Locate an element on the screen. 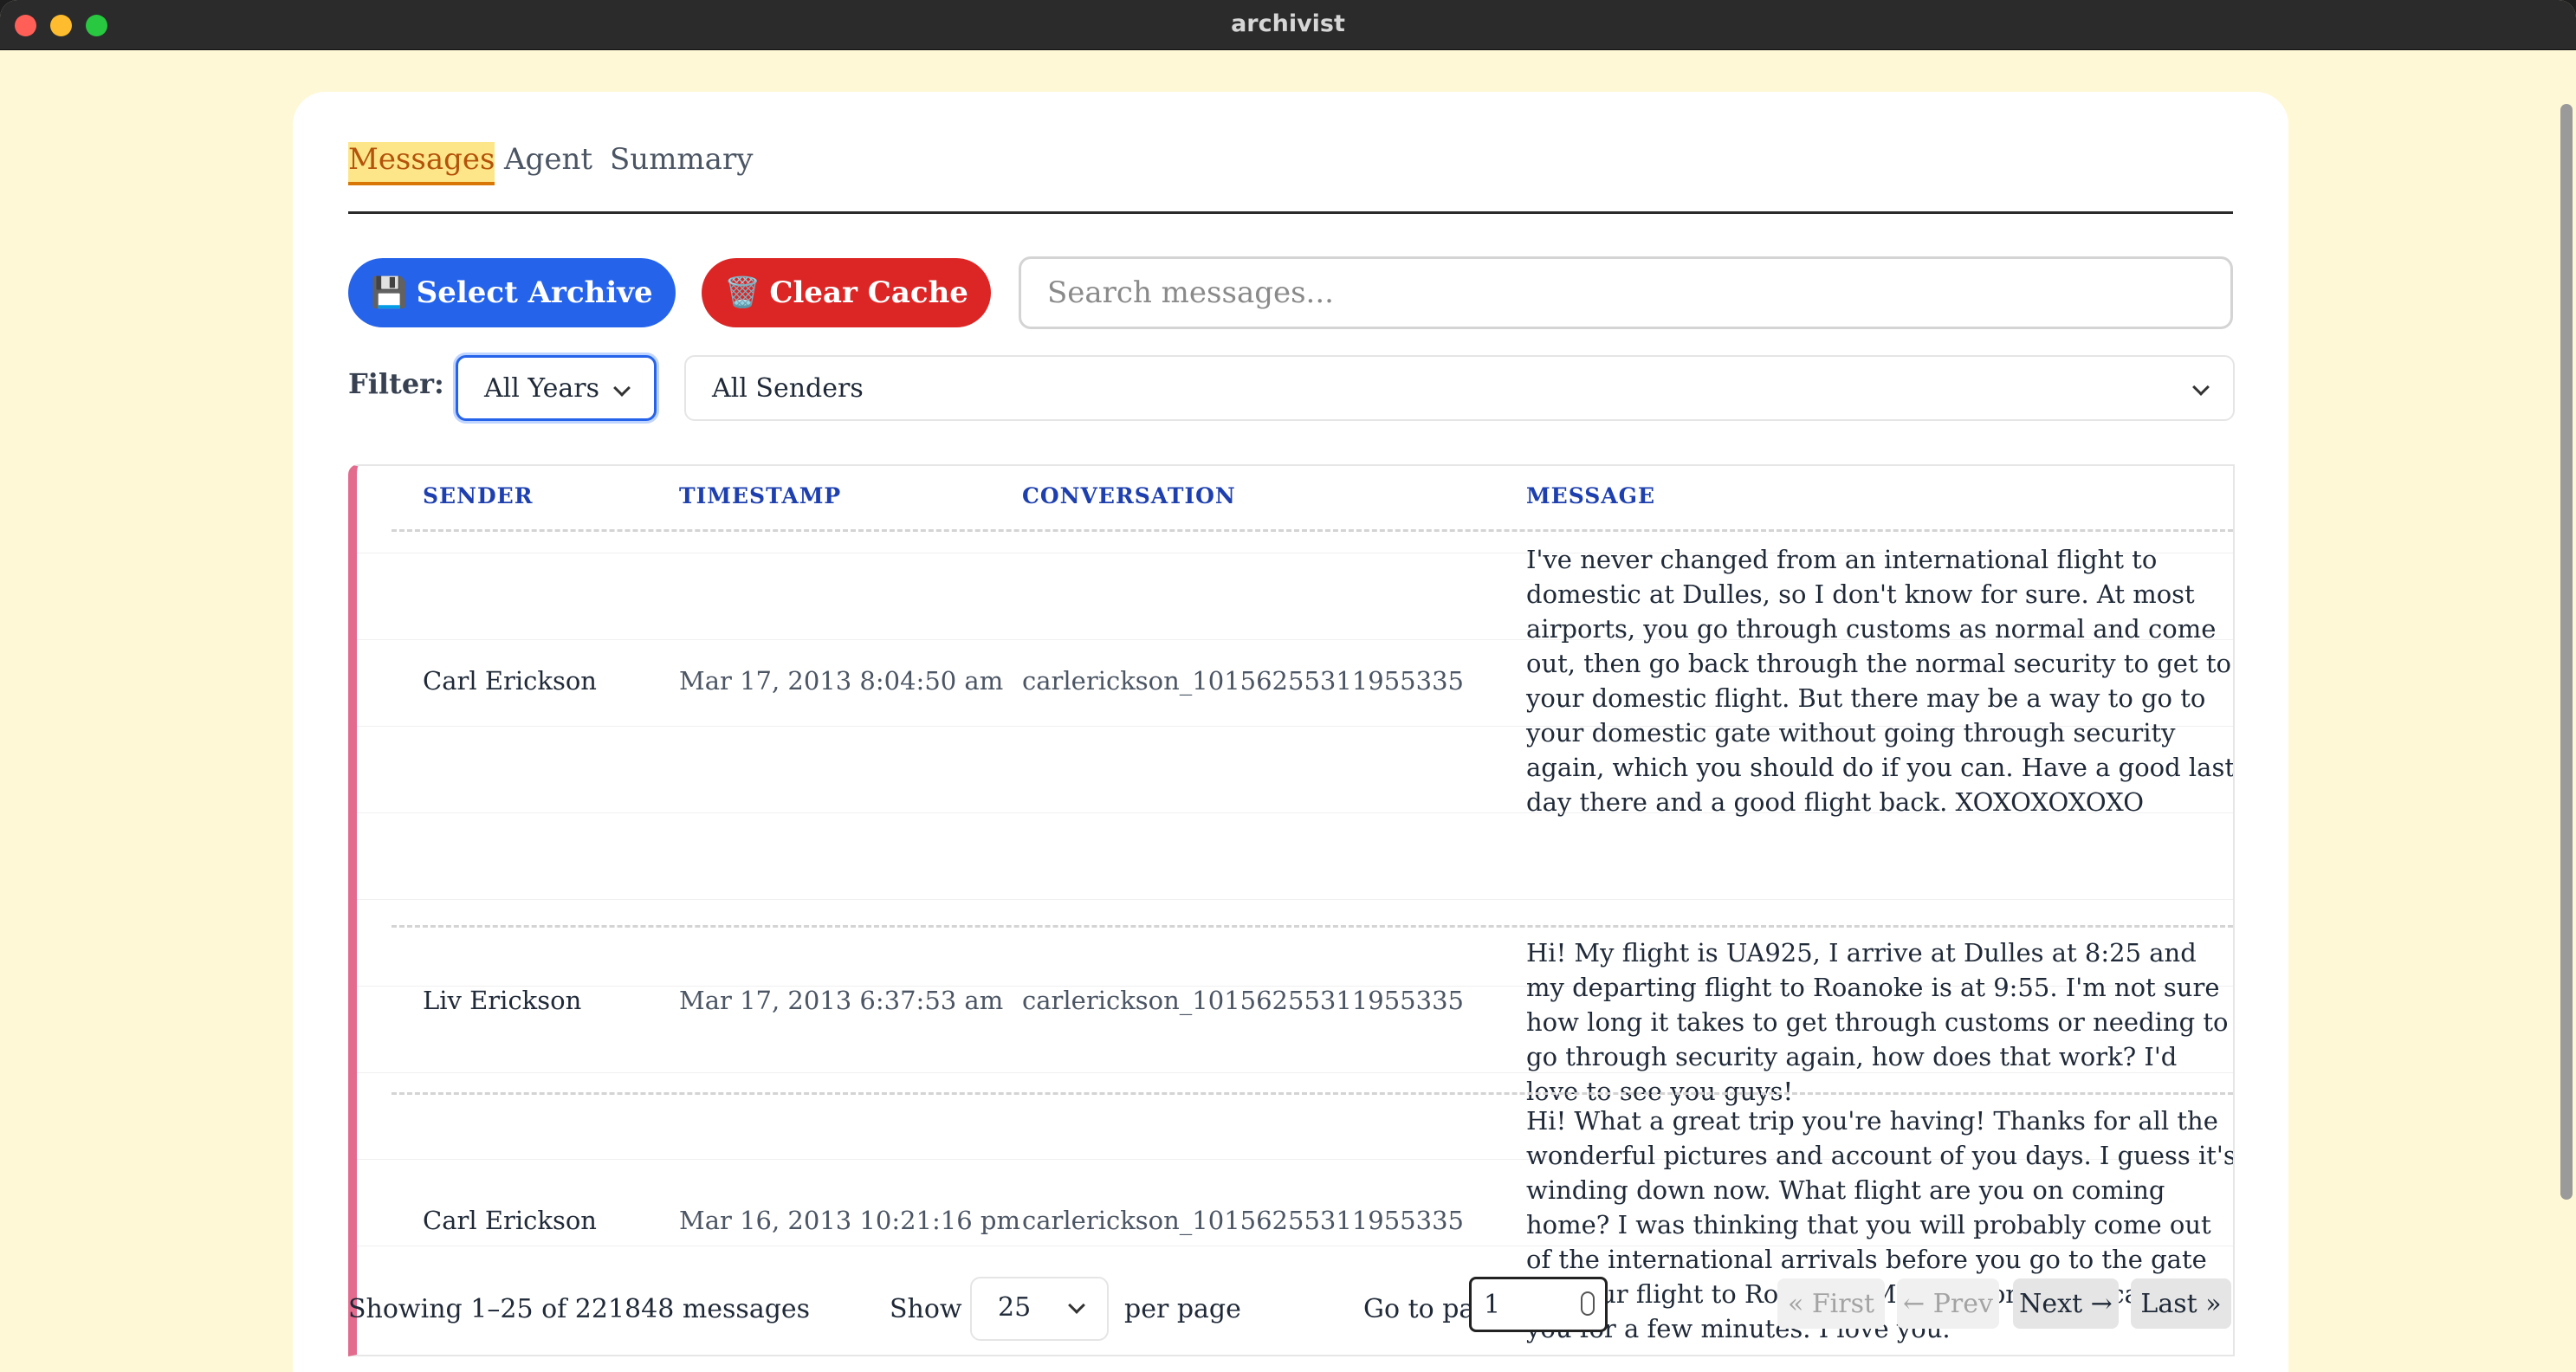  cell-timestamp: Mar 16, 2013 10:21:16 pm is located at coordinates (849, 1221).